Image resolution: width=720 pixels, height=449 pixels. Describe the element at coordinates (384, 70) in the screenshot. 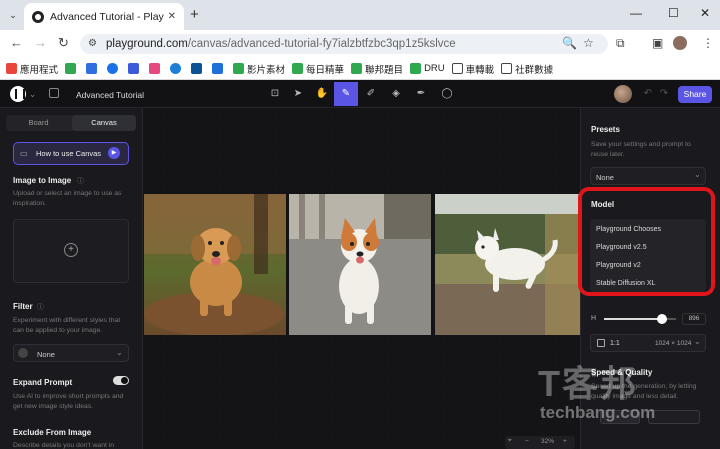

I see `bookmark-label: 聯邦題目` at that location.